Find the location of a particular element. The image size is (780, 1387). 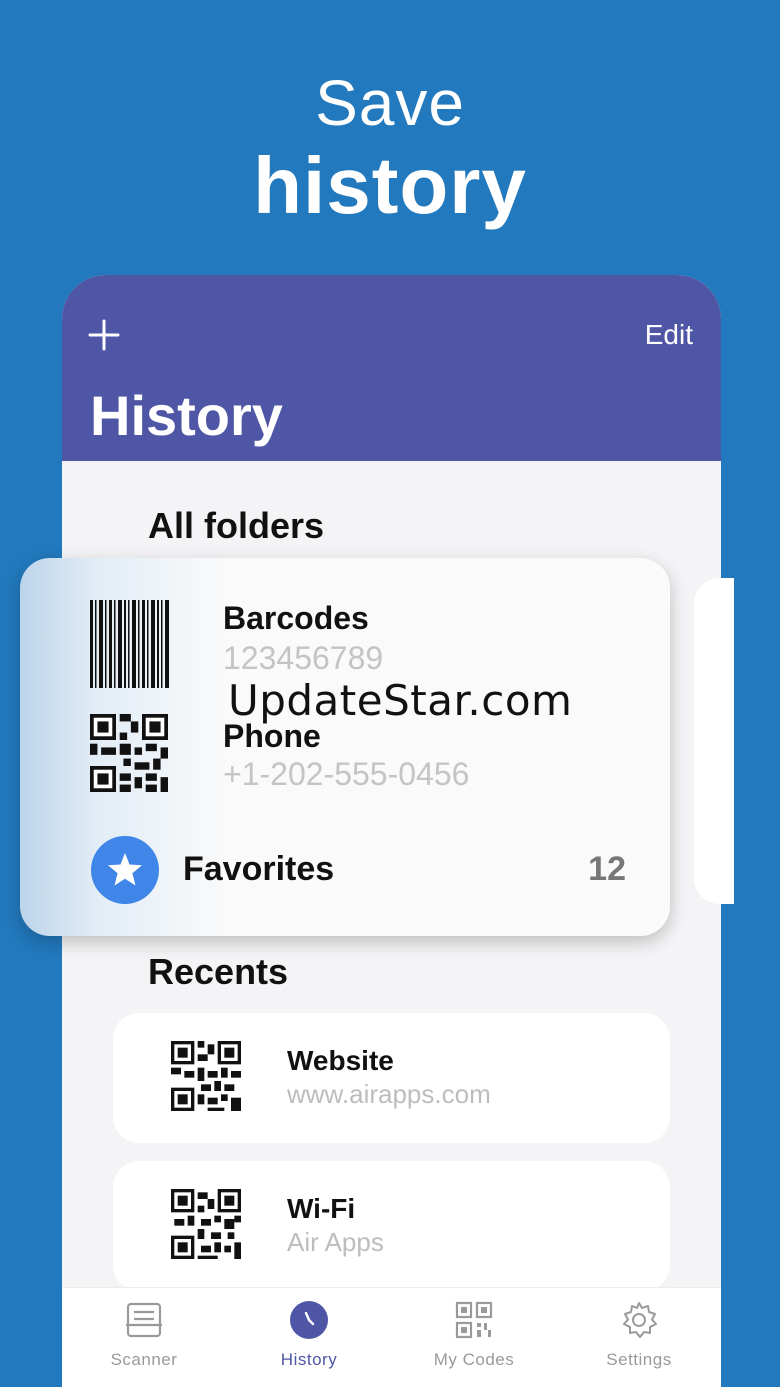

tab-settings: Settings is located at coordinates (639, 1337).